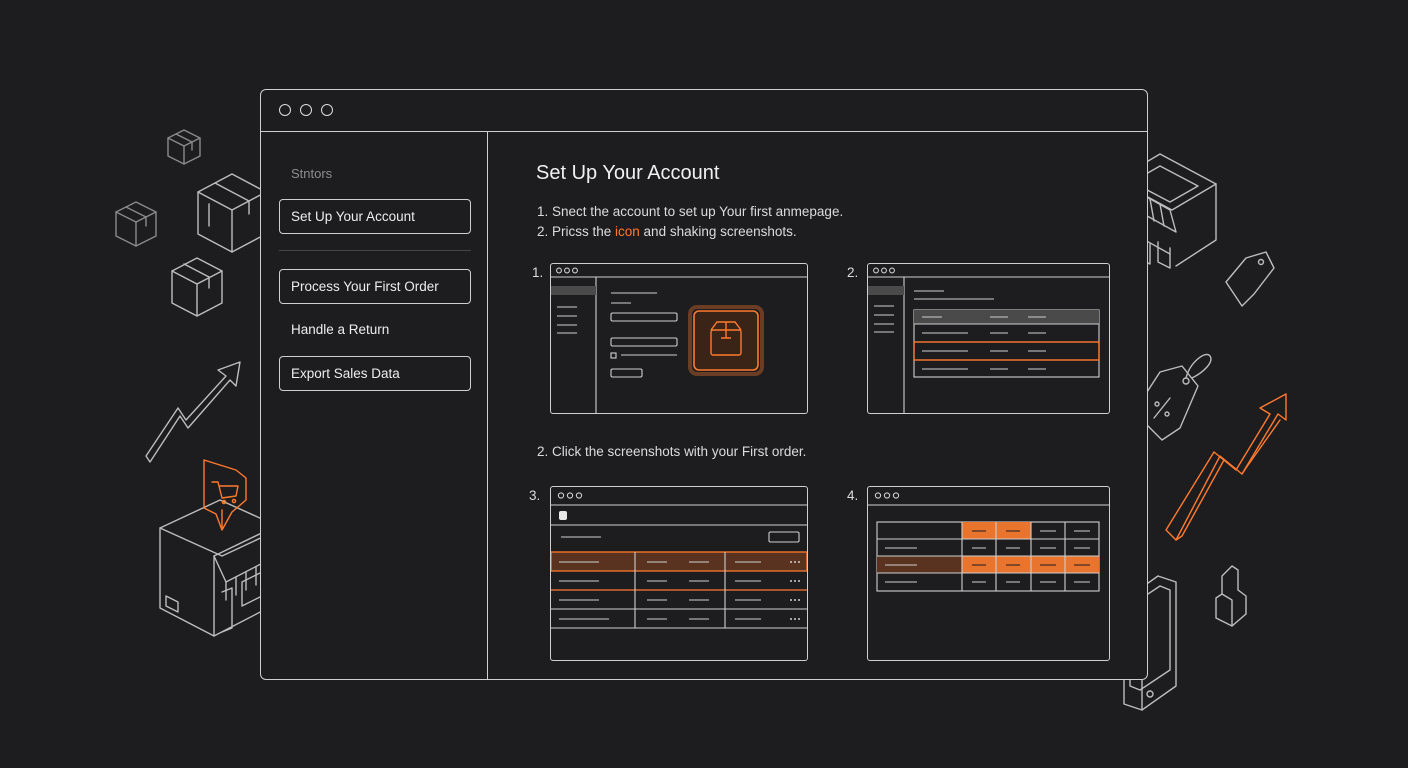  Describe the element at coordinates (628, 173) in the screenshot. I see `page-title: Set Up Your Account` at that location.